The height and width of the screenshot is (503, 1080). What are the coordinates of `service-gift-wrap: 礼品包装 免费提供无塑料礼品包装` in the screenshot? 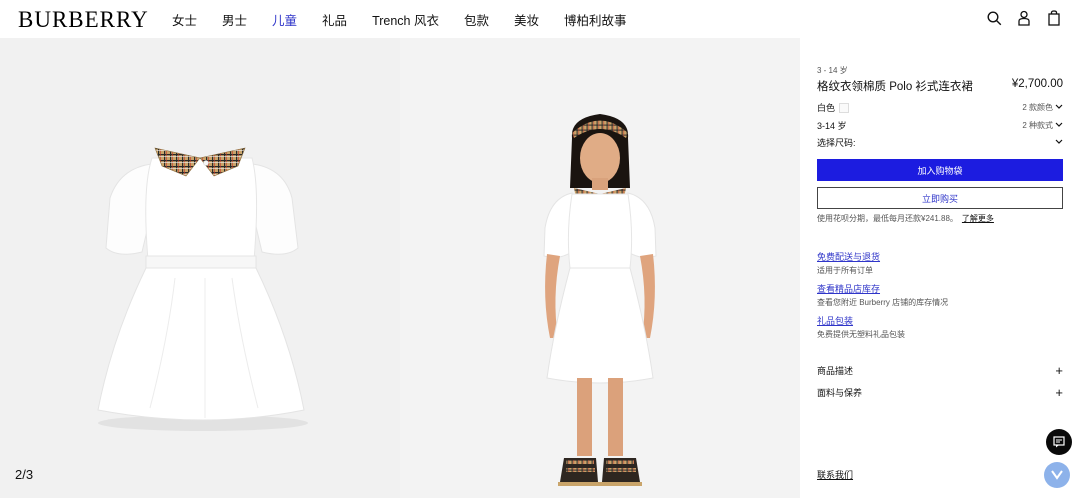 It's located at (861, 327).